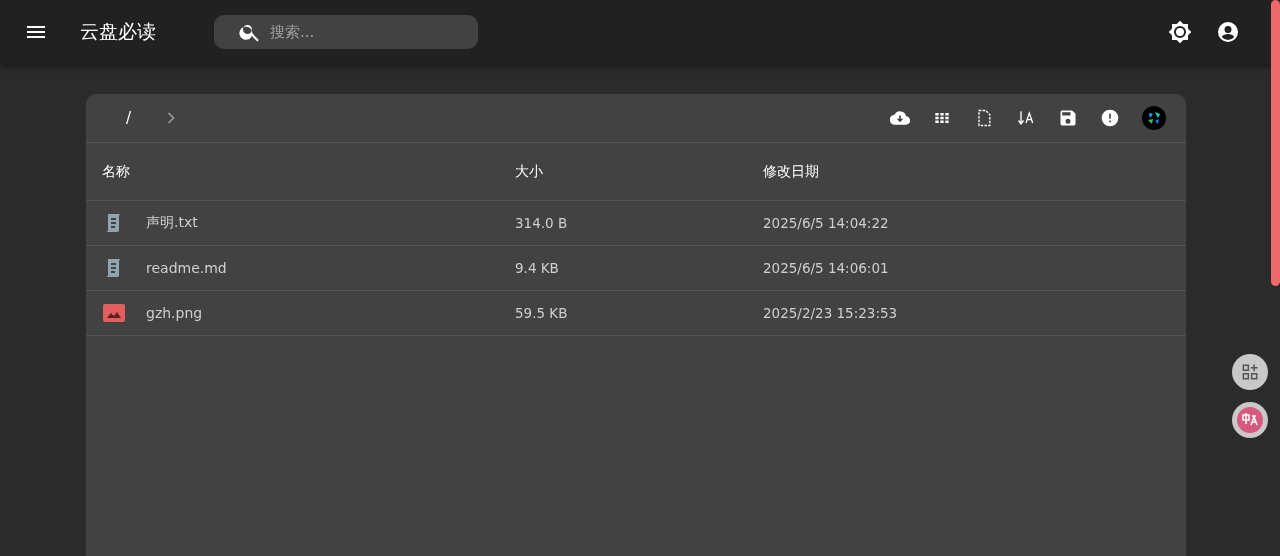 The height and width of the screenshot is (556, 1280). Describe the element at coordinates (542, 313) in the screenshot. I see `file-size: 59.5 KB` at that location.